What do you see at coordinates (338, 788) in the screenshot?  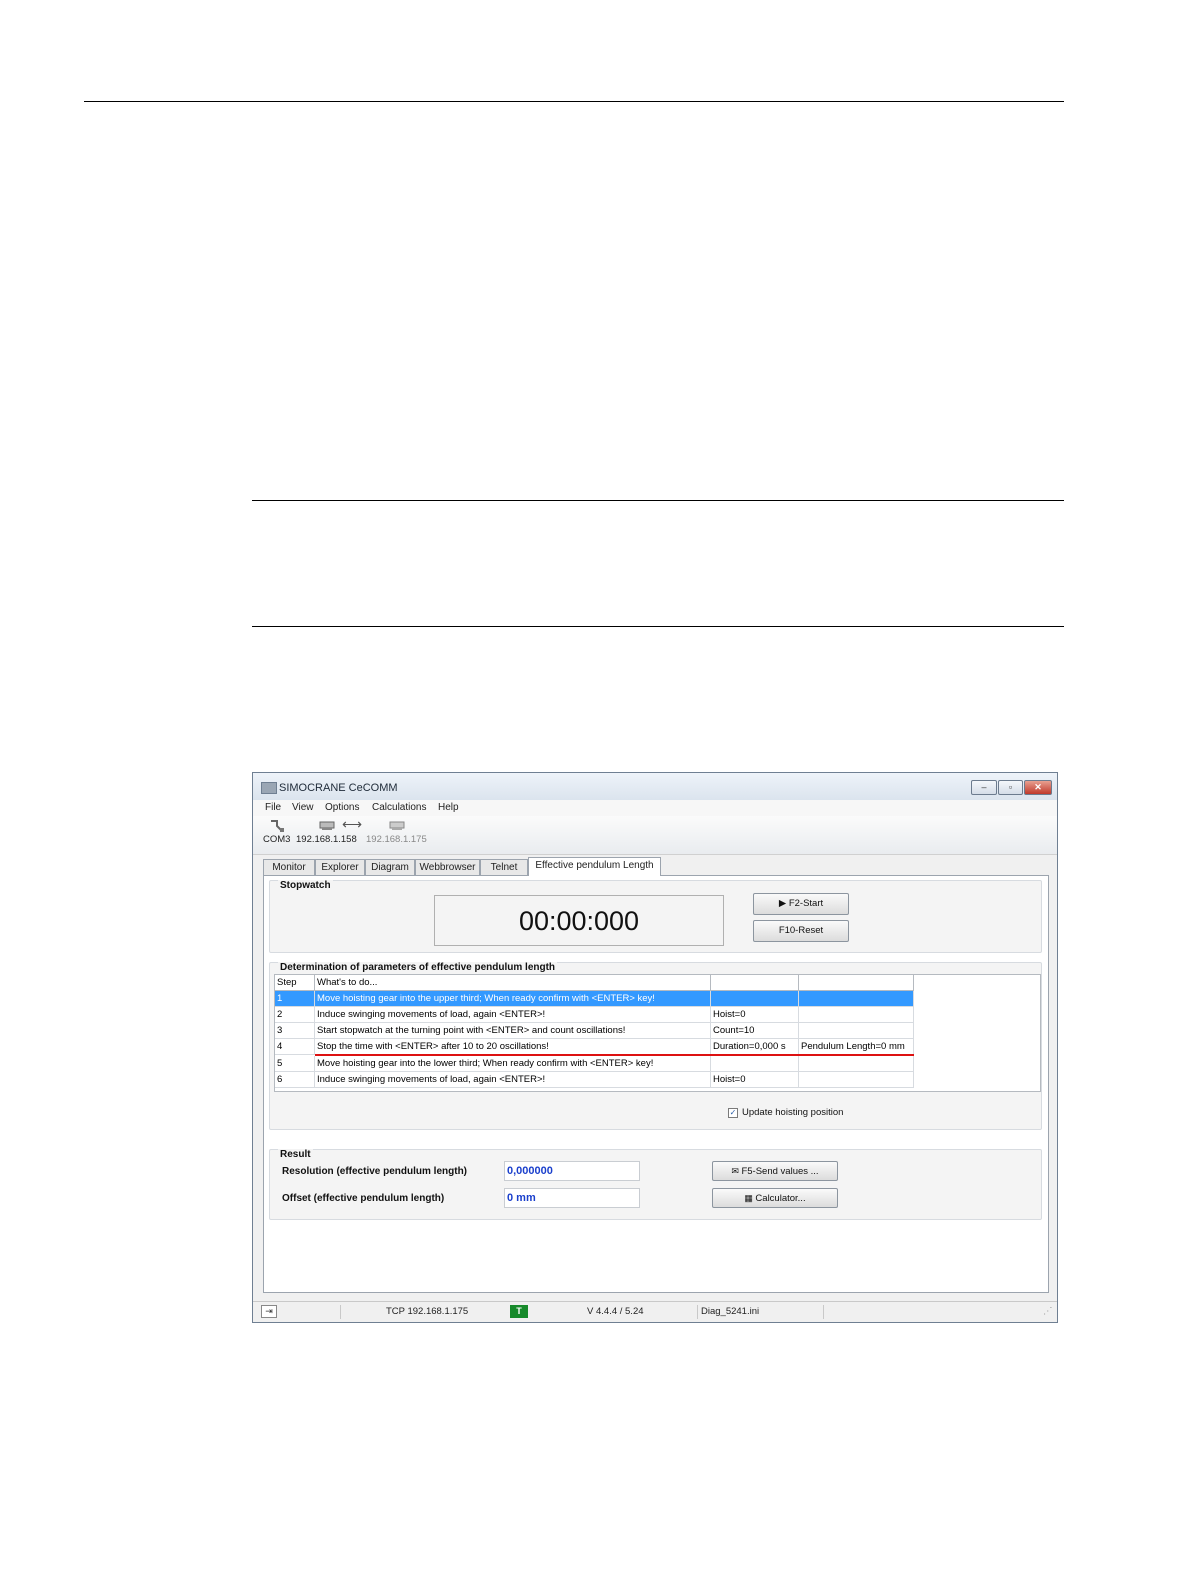 I see `window-title: SIMOCRANE CeCOMM` at bounding box center [338, 788].